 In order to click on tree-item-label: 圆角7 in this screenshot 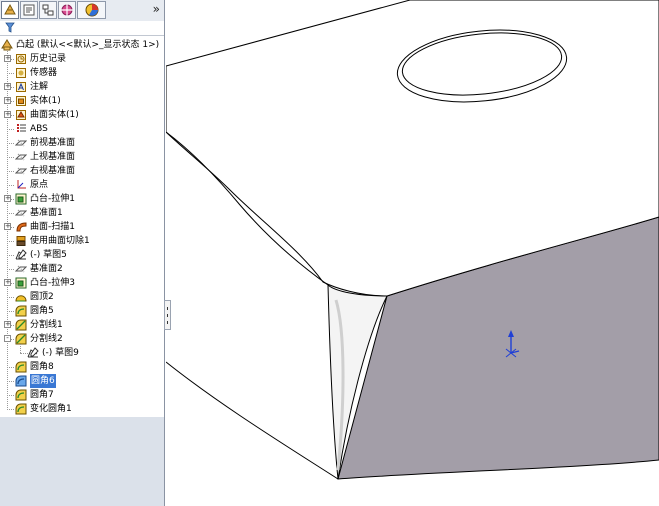, I will do `click(42, 395)`.